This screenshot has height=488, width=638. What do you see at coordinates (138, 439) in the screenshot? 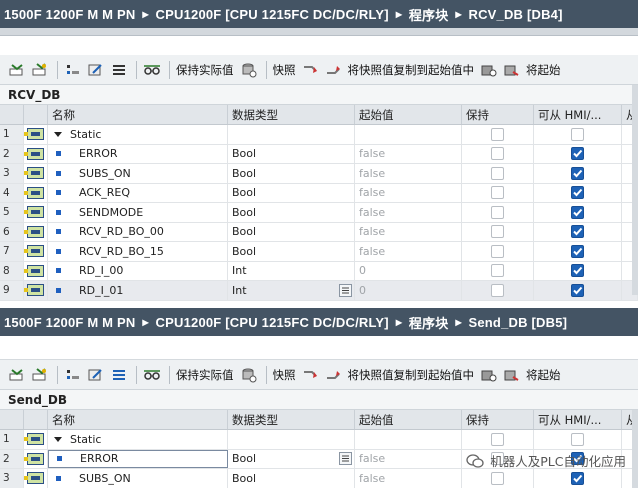
I see `name-cell: Static` at bounding box center [138, 439].